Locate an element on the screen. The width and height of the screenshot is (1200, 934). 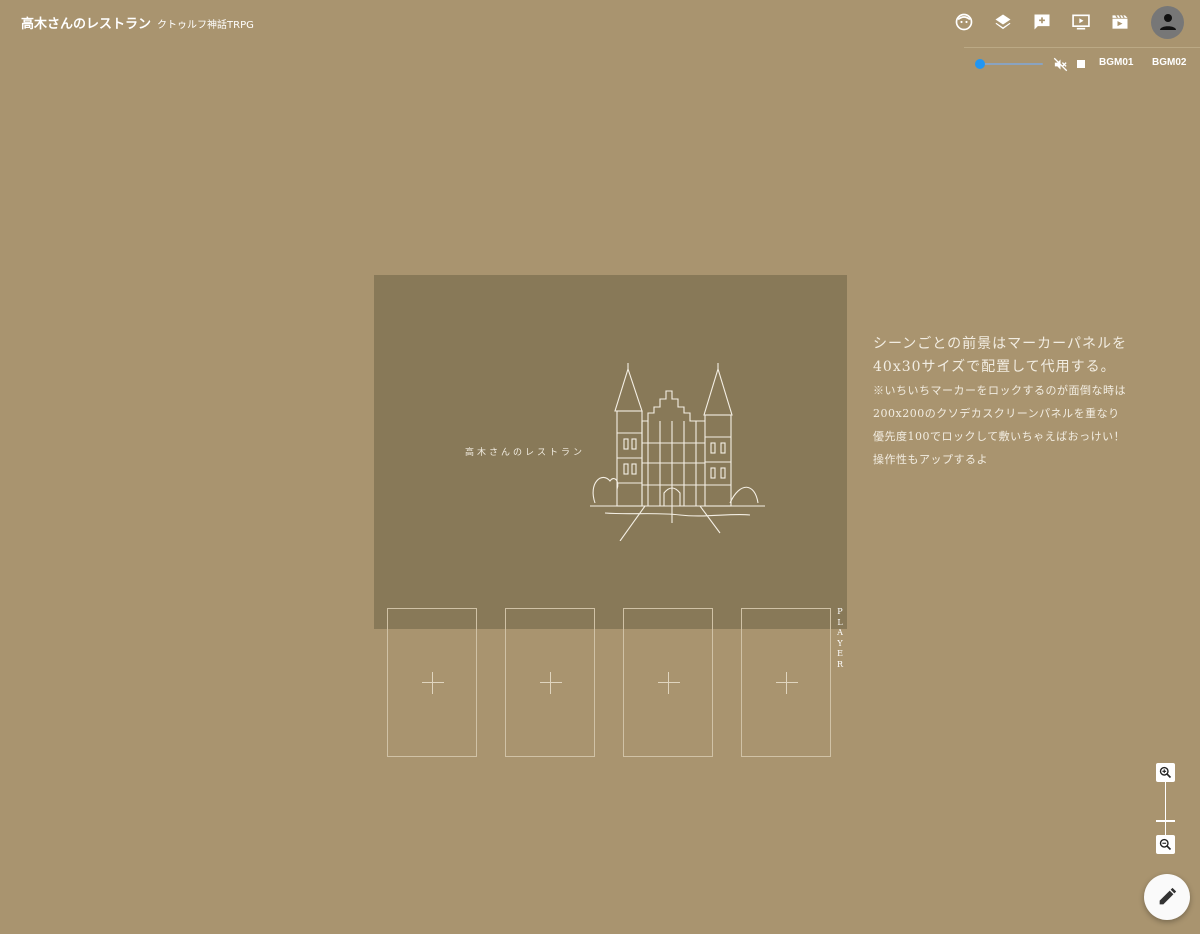
note-line: ※いちいちマーカーをロックするのが面倒な時は is located at coordinates (999, 390).